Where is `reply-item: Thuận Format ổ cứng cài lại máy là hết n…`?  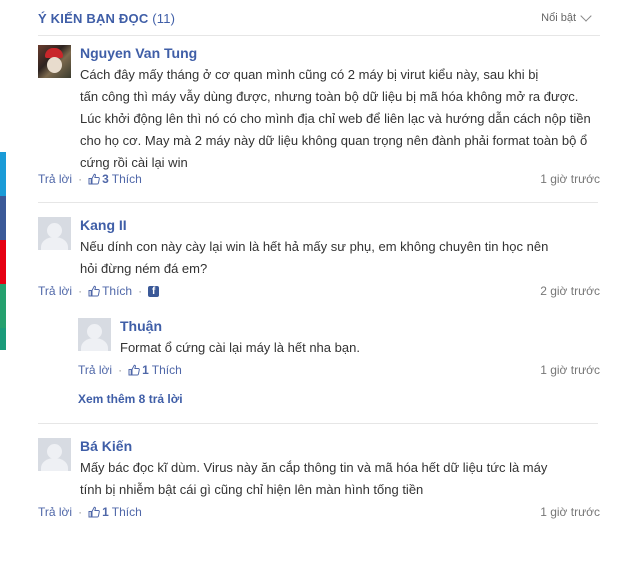 reply-item: Thuận Format ổ cứng cài lại máy là hết n… is located at coordinates (339, 353).